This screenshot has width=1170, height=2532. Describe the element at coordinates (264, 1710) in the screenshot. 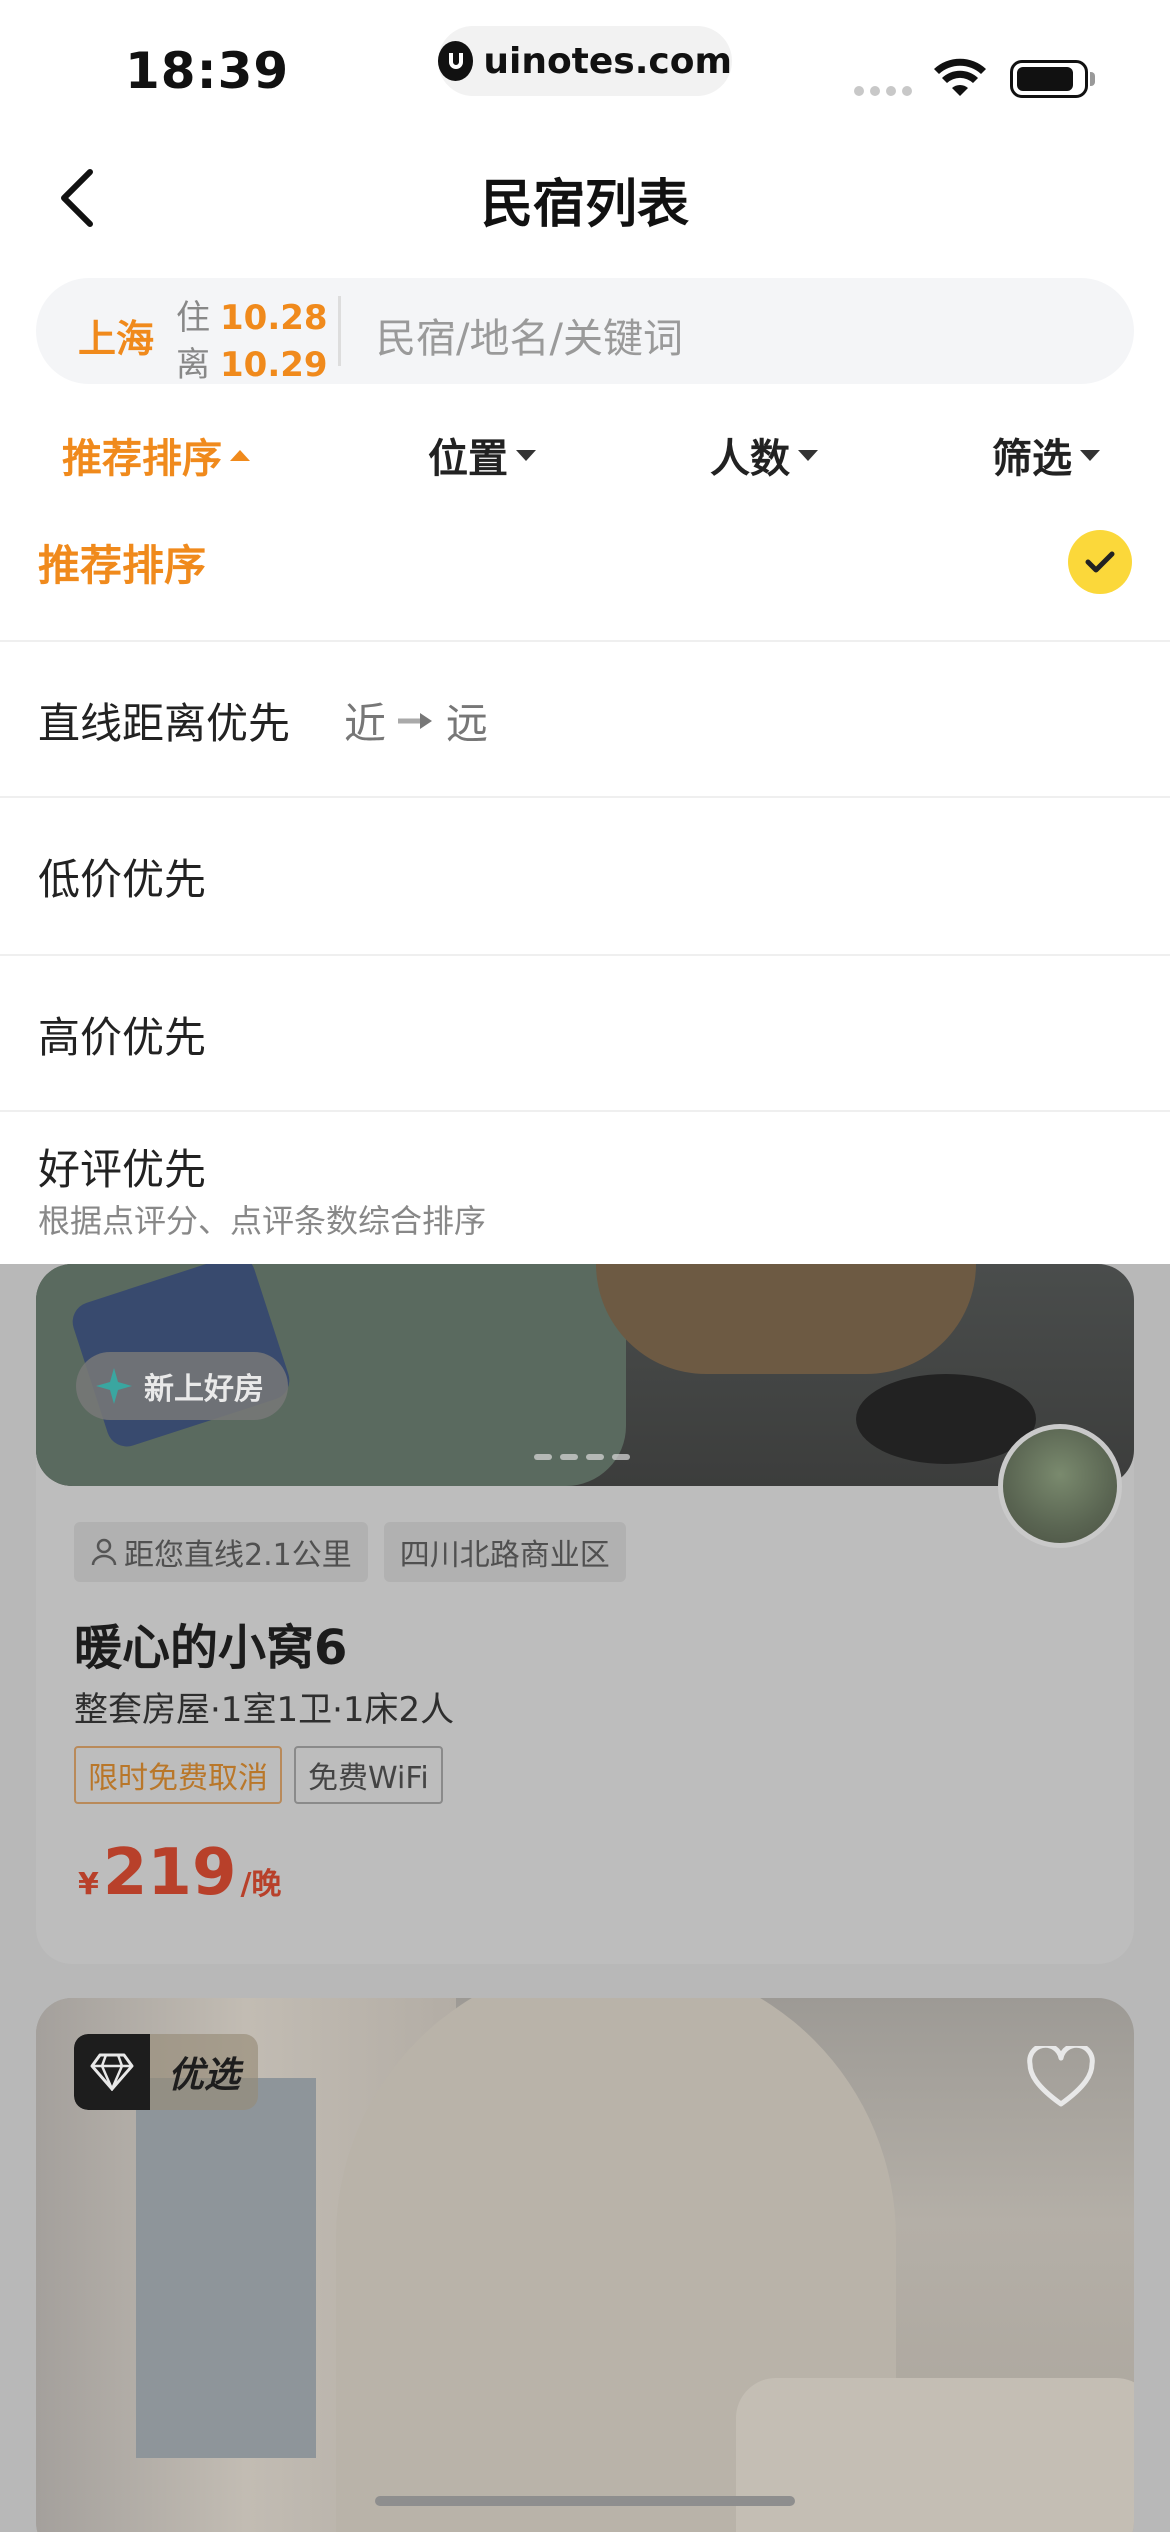

I see `listing-subtitle: 整套房屋·1室1卫·1床2人` at that location.